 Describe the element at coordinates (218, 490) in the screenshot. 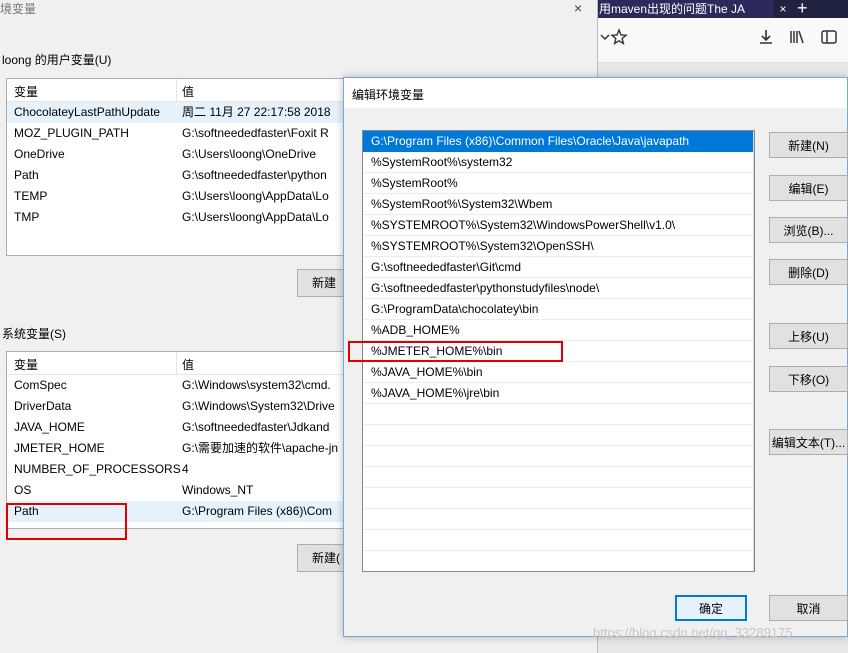

I see `var-value: Windows_NT` at that location.